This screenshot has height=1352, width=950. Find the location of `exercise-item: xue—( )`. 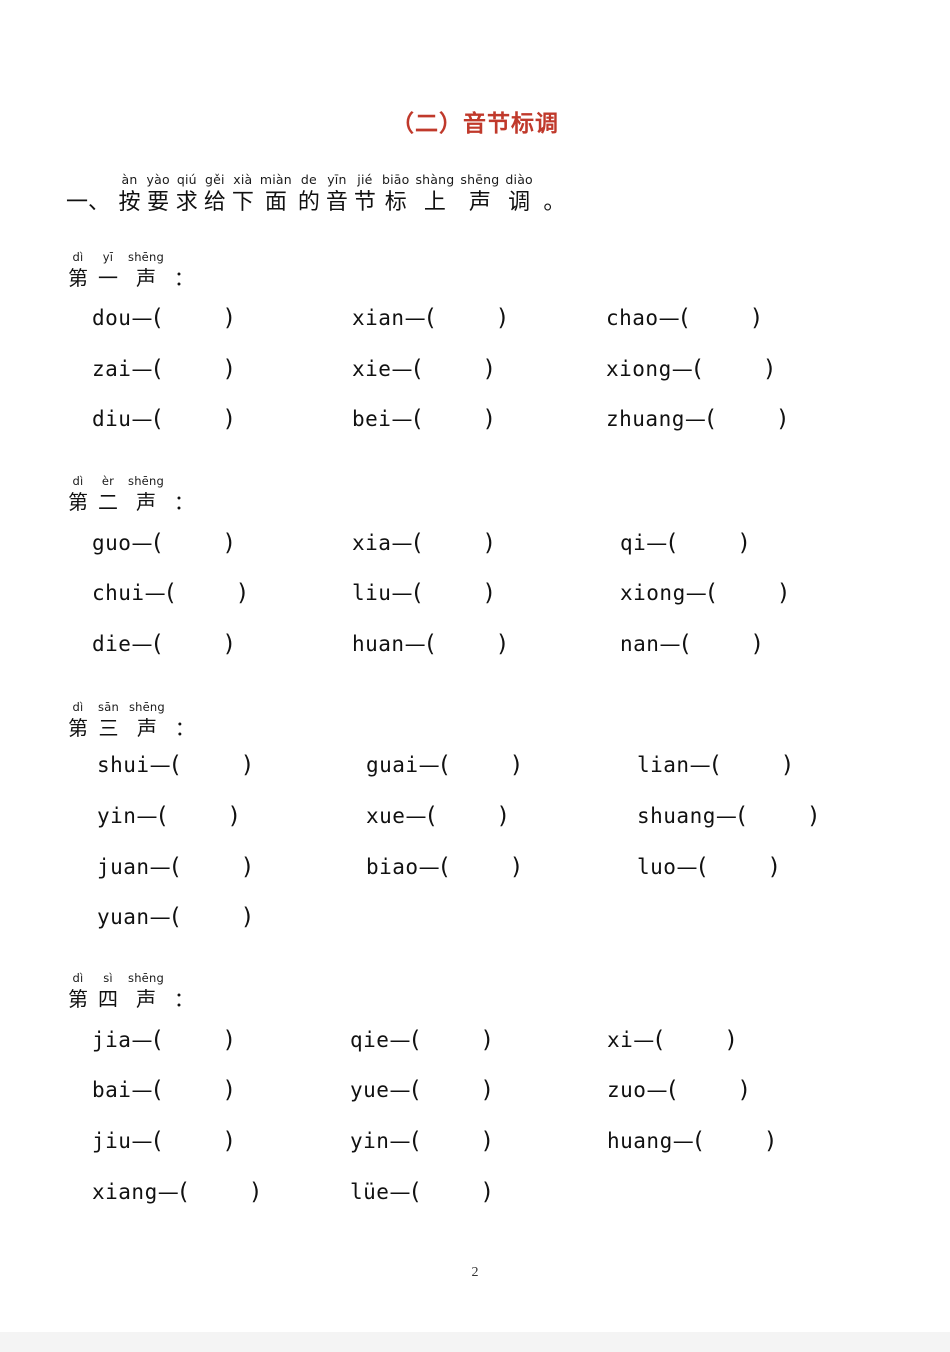

exercise-item: xue—( ) is located at coordinates (437, 816).